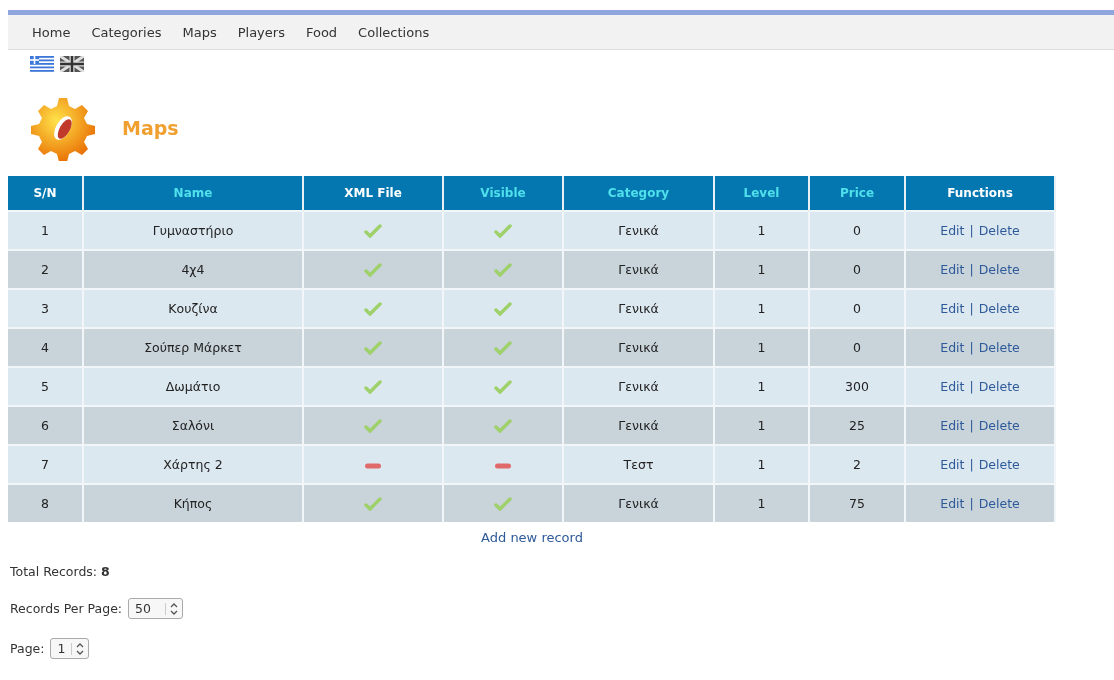  Describe the element at coordinates (45, 425) in the screenshot. I see `table-cell: 6` at that location.